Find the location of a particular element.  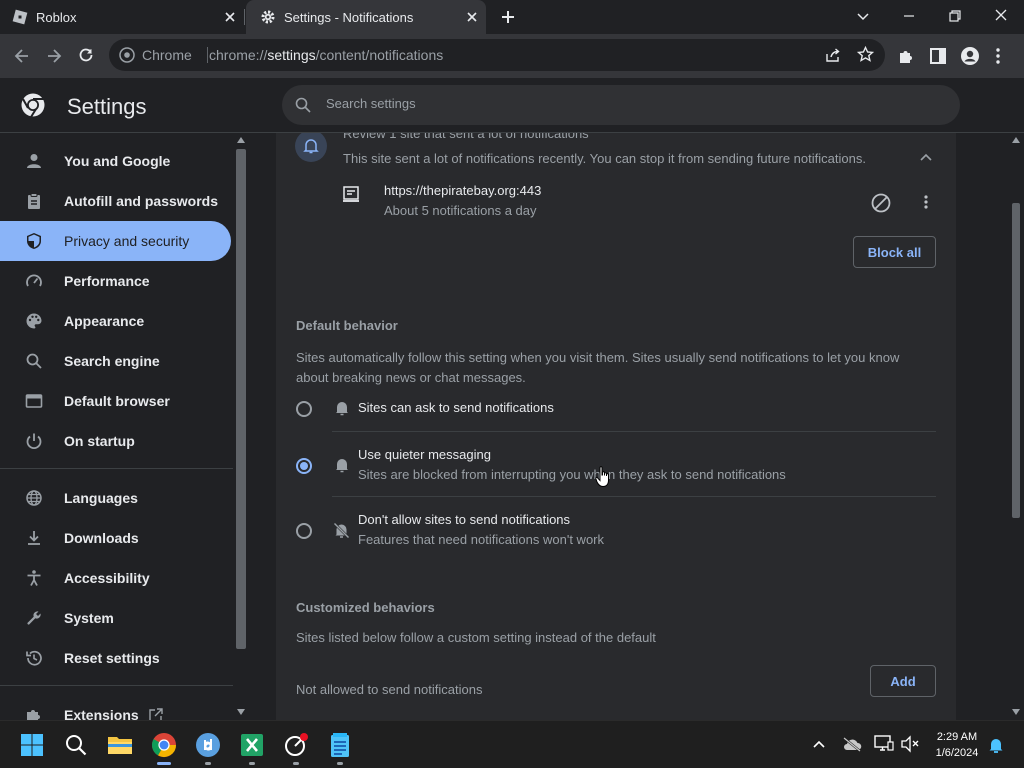

extensions-icon is located at coordinates (906, 56).